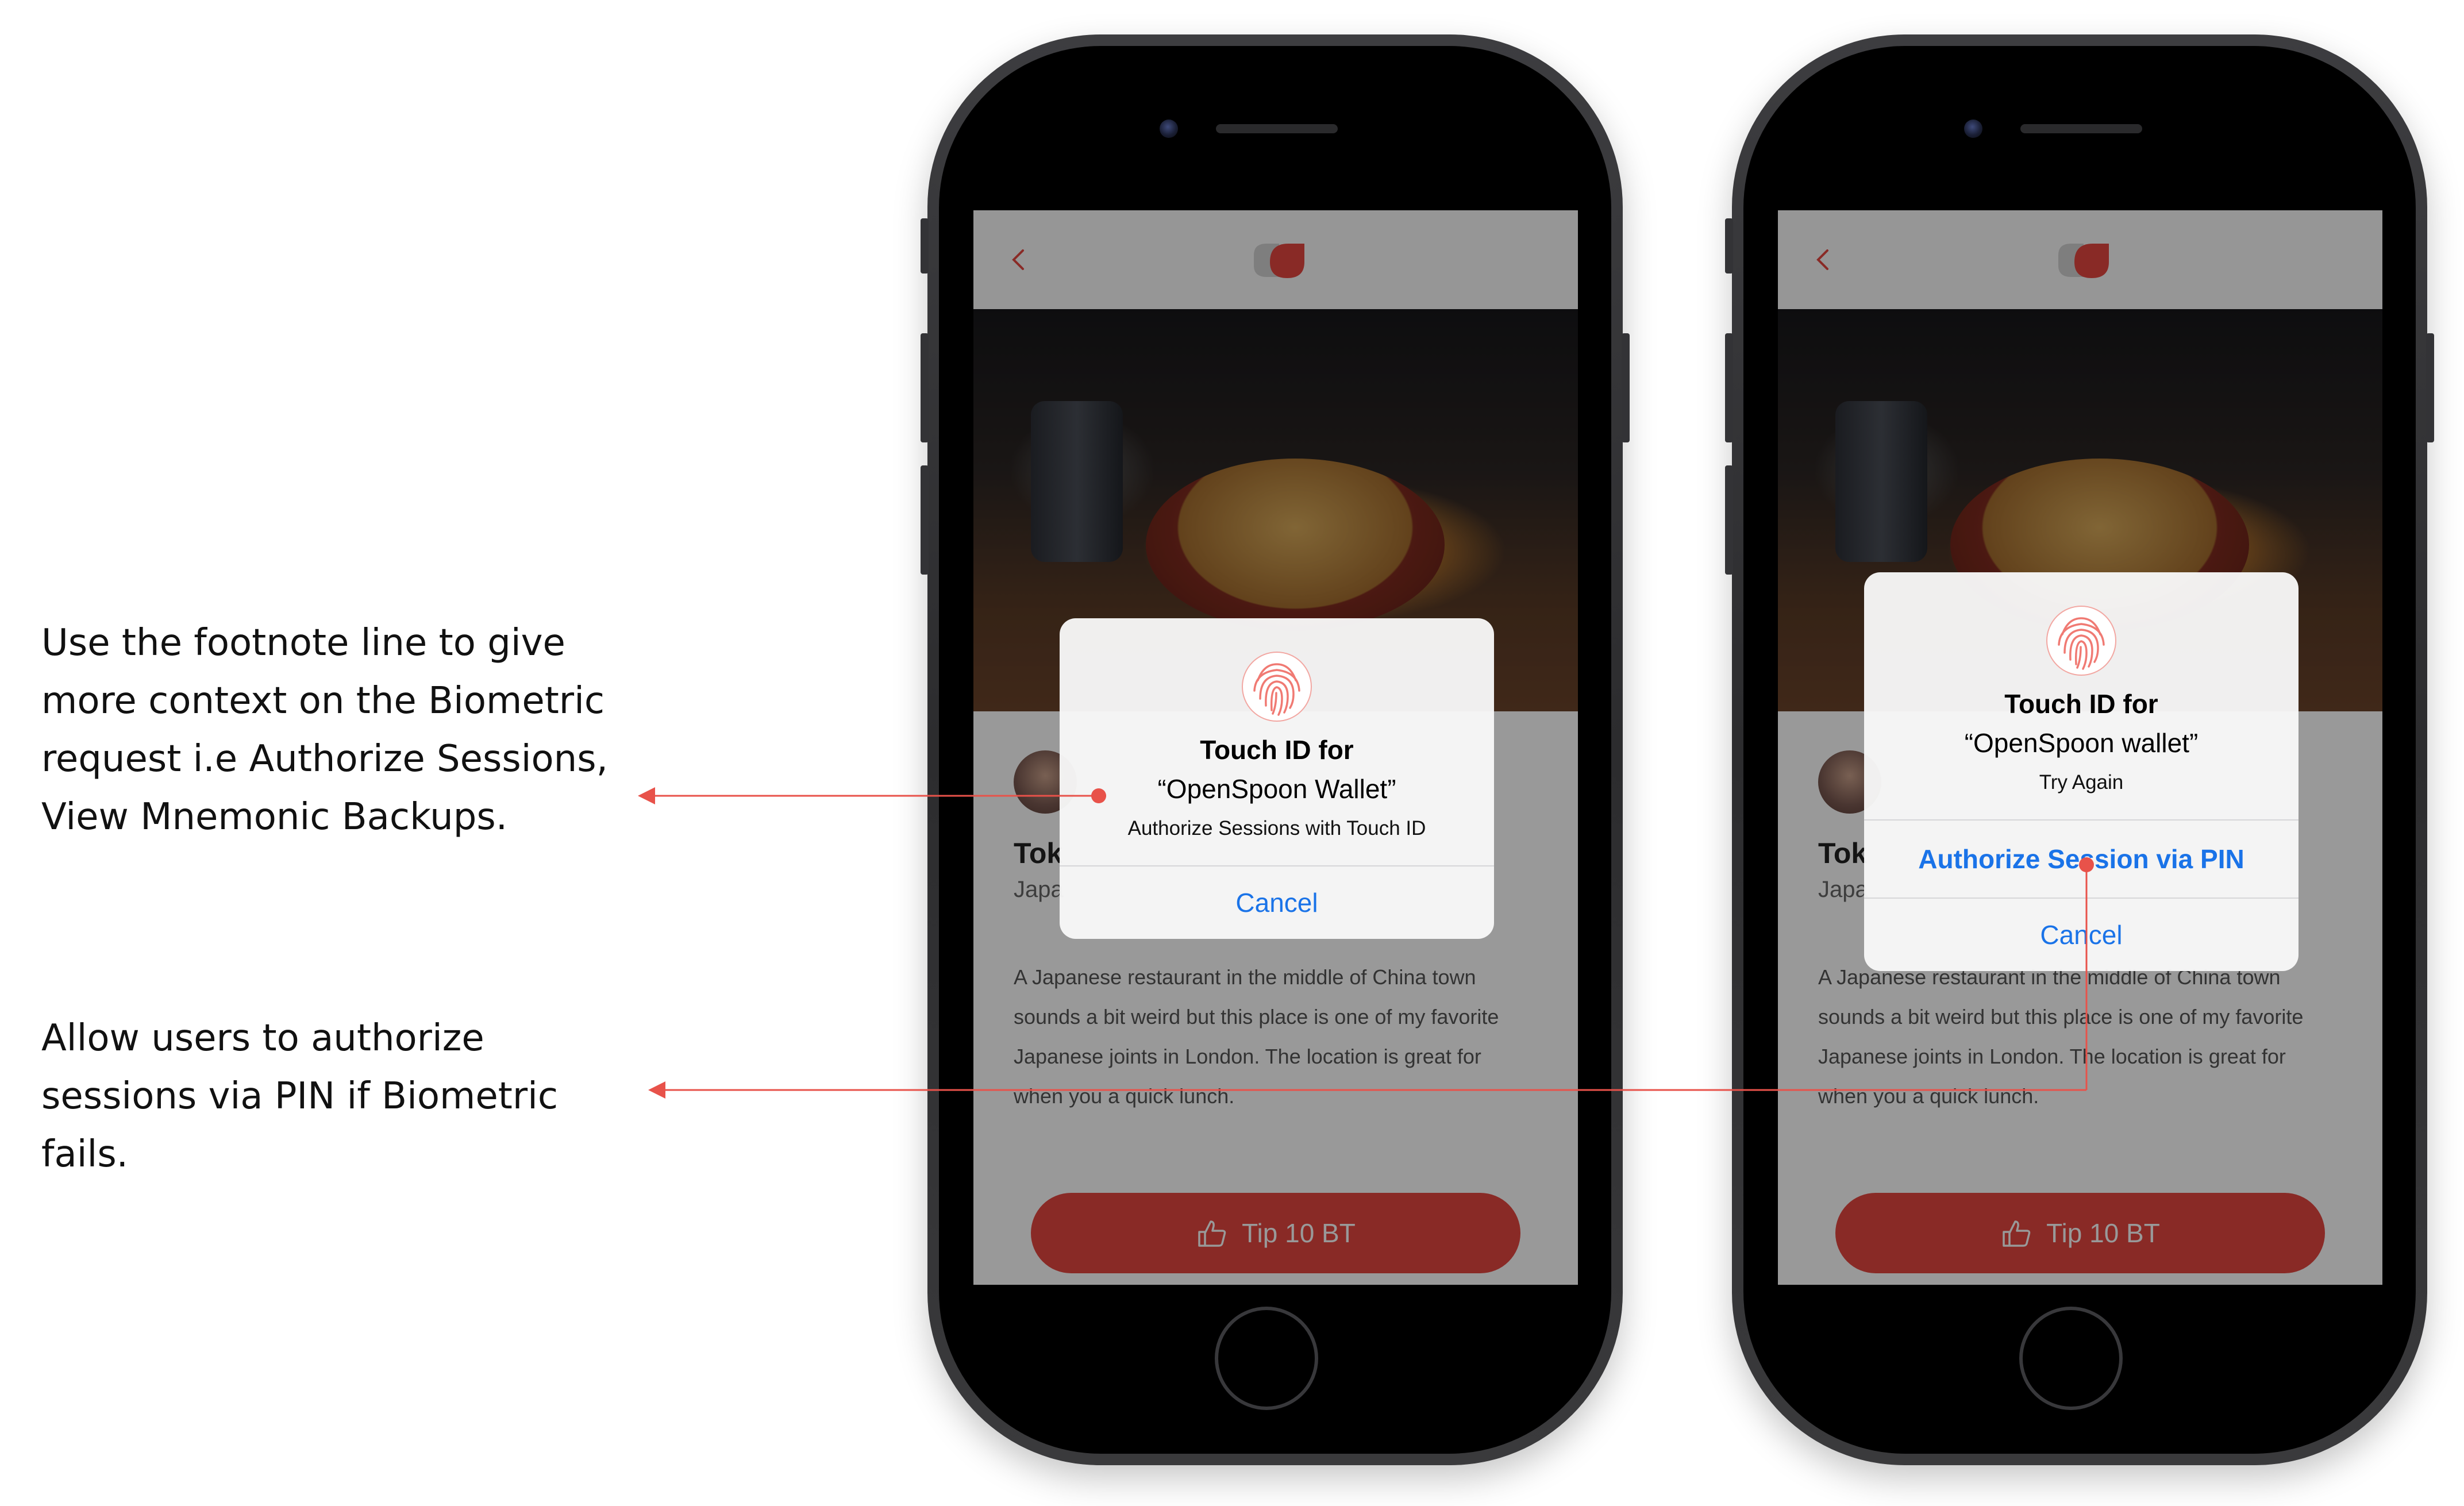 This screenshot has width=2464, height=1506. Describe the element at coordinates (1276, 828) in the screenshot. I see `alert-footnote: Authorize Sessions with Touch ID` at that location.